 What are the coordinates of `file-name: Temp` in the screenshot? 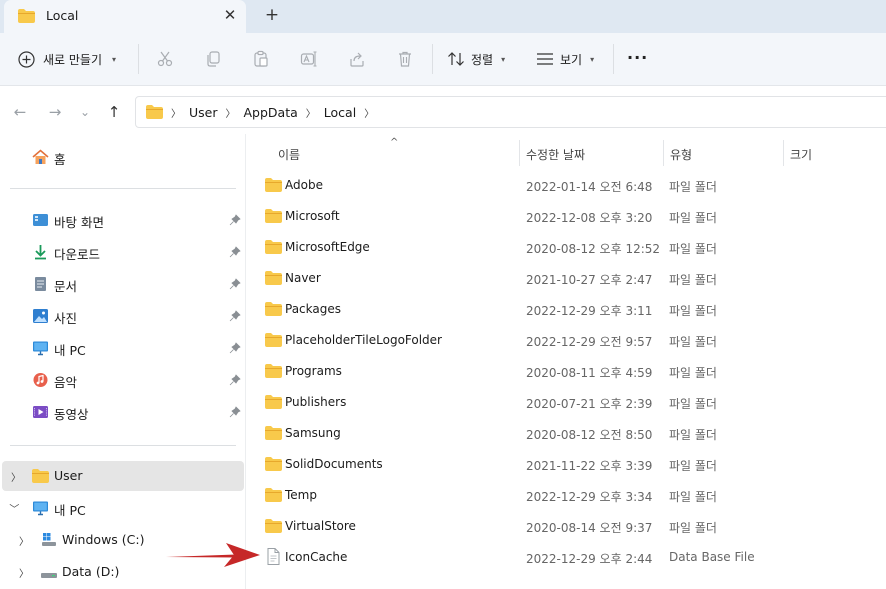 It's located at (301, 495).